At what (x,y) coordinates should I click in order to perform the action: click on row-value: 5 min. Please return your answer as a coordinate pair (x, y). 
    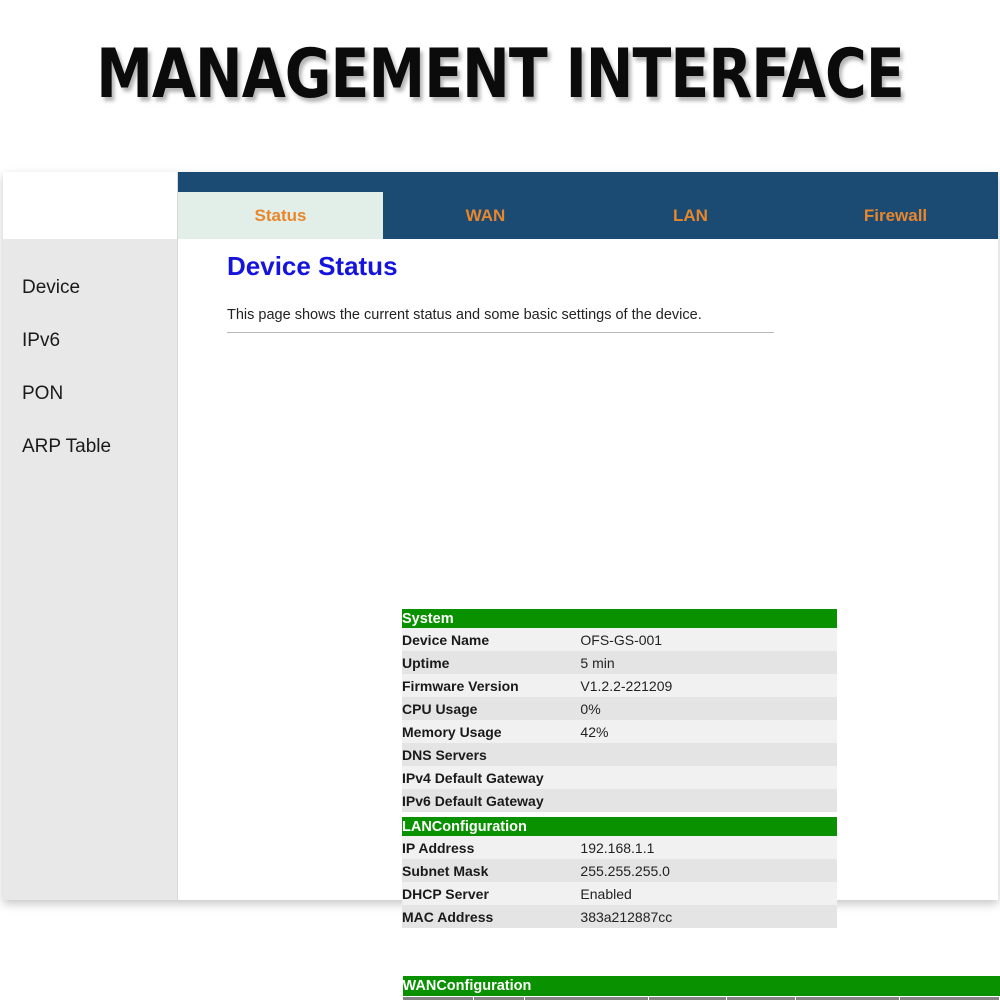
    Looking at the image, I should click on (708, 662).